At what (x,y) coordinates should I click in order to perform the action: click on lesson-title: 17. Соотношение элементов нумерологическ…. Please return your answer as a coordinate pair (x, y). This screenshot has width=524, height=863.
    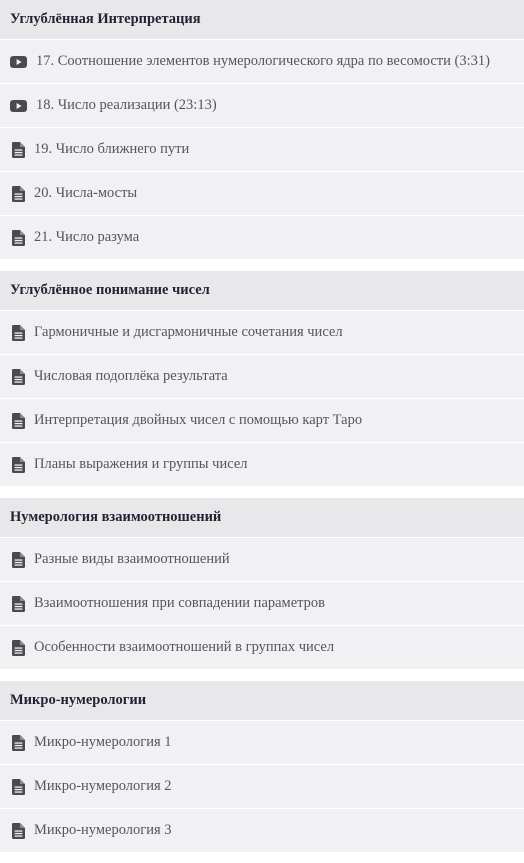
    Looking at the image, I should click on (263, 61).